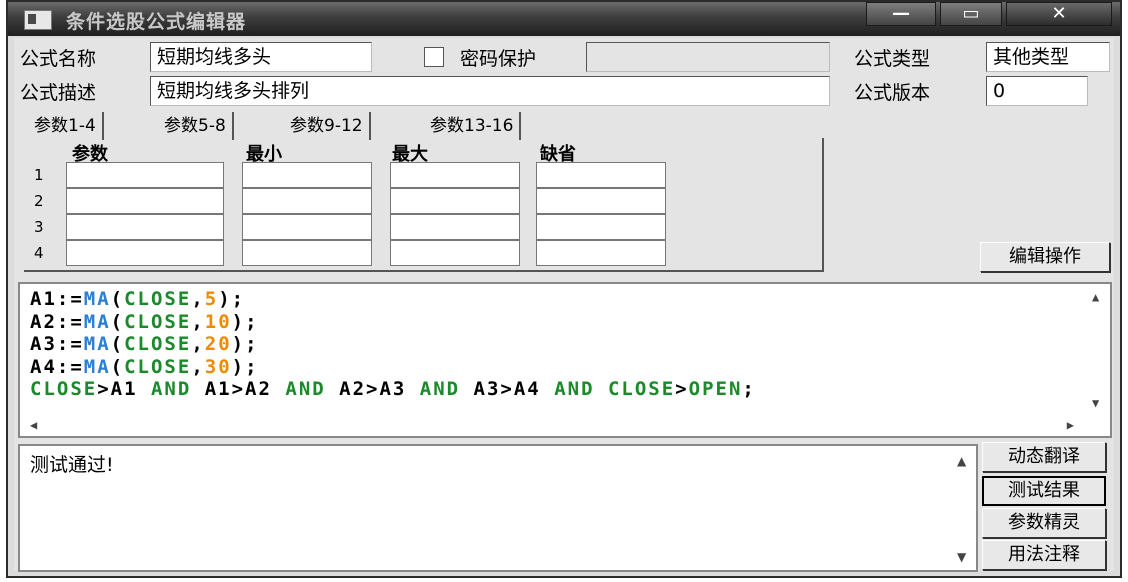 The width and height of the screenshot is (1128, 582). Describe the element at coordinates (507, 389) in the screenshot. I see `code-token-default: A3>A4` at that location.